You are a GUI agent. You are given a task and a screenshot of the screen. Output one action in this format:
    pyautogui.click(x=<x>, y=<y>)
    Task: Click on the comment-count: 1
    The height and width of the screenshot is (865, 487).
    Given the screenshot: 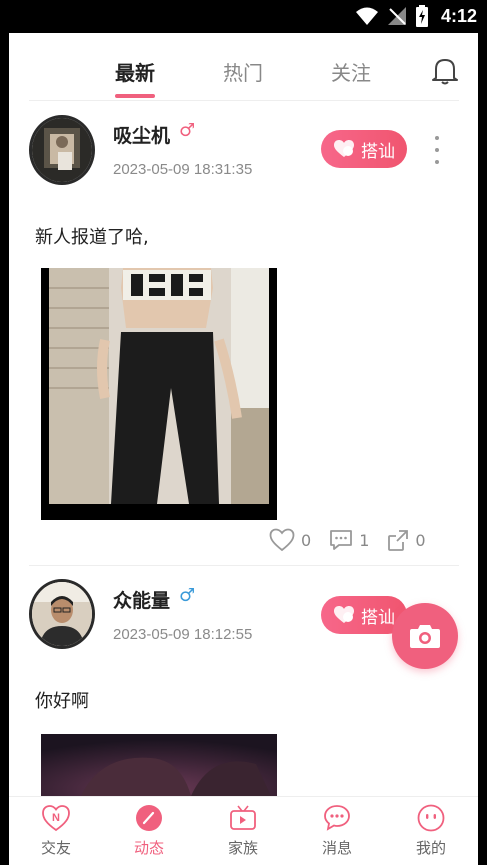 What is the action you would take?
    pyautogui.click(x=364, y=540)
    